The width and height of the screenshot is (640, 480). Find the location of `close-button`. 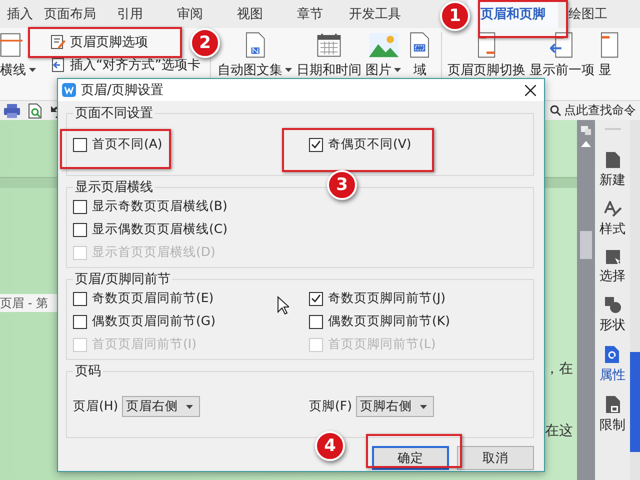

close-button is located at coordinates (530, 90).